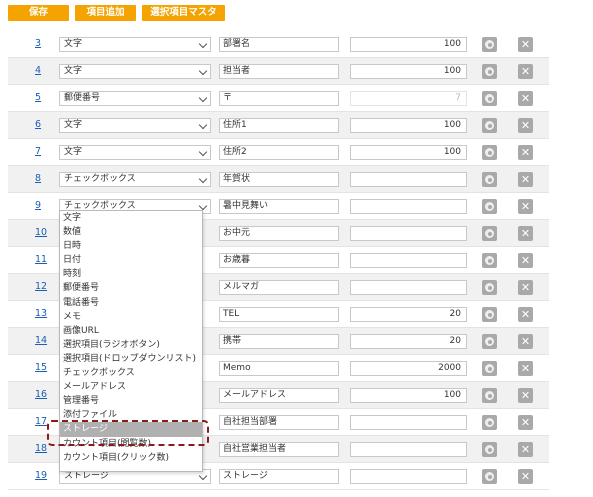  What do you see at coordinates (131, 288) in the screenshot?
I see `dropdown-option: 郵便番号` at bounding box center [131, 288].